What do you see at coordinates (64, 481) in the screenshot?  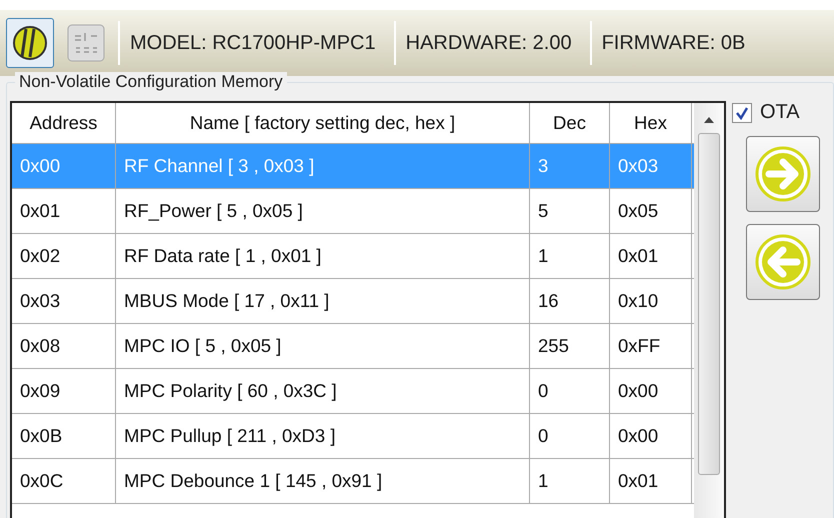 I see `table-cell: 0x0C` at bounding box center [64, 481].